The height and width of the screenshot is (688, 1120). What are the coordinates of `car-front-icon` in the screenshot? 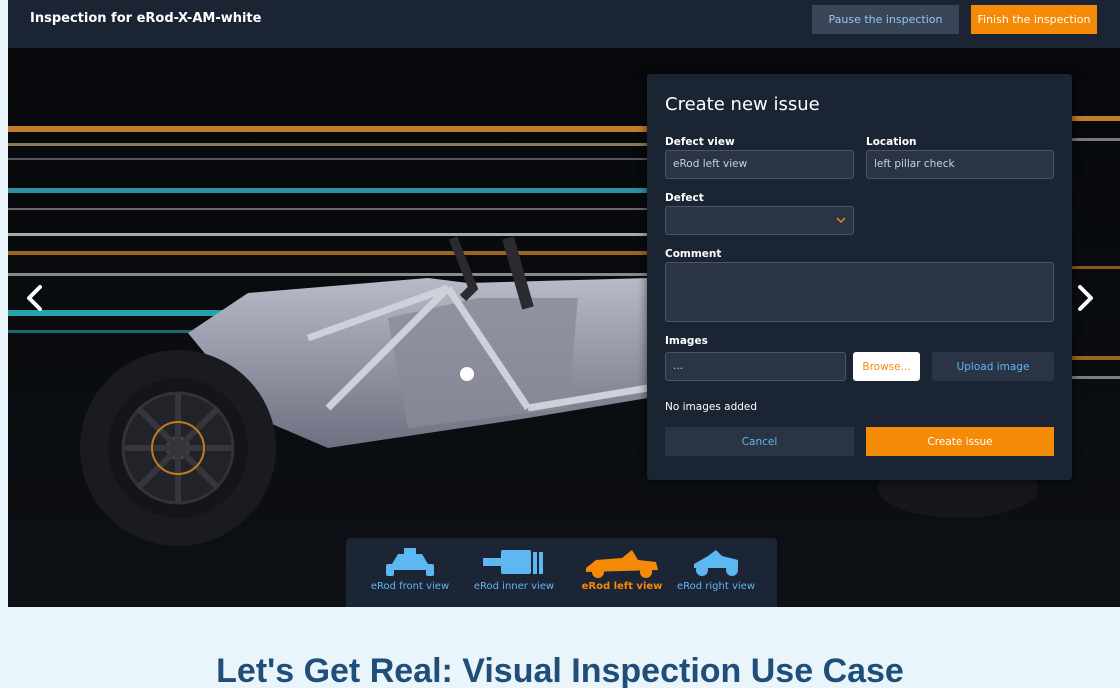 It's located at (410, 562).